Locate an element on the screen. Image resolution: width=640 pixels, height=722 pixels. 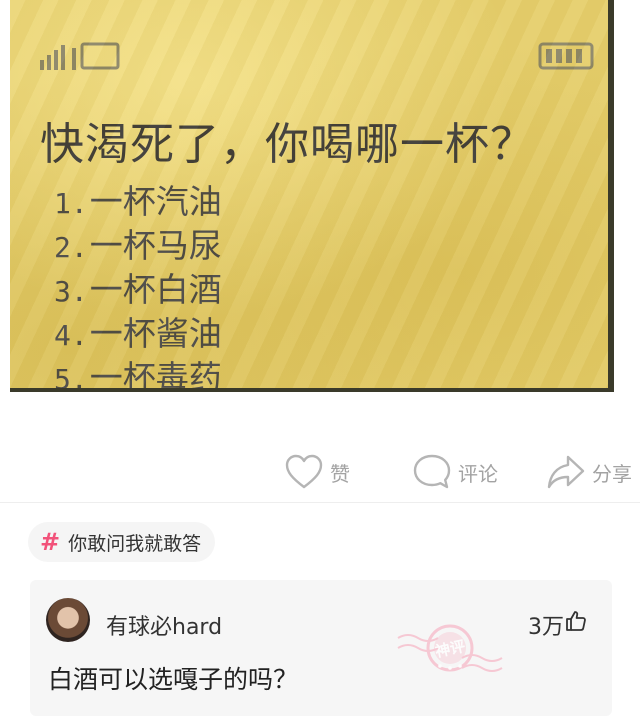
topic-tag: # 你敢问我就敢答 is located at coordinates (122, 542).